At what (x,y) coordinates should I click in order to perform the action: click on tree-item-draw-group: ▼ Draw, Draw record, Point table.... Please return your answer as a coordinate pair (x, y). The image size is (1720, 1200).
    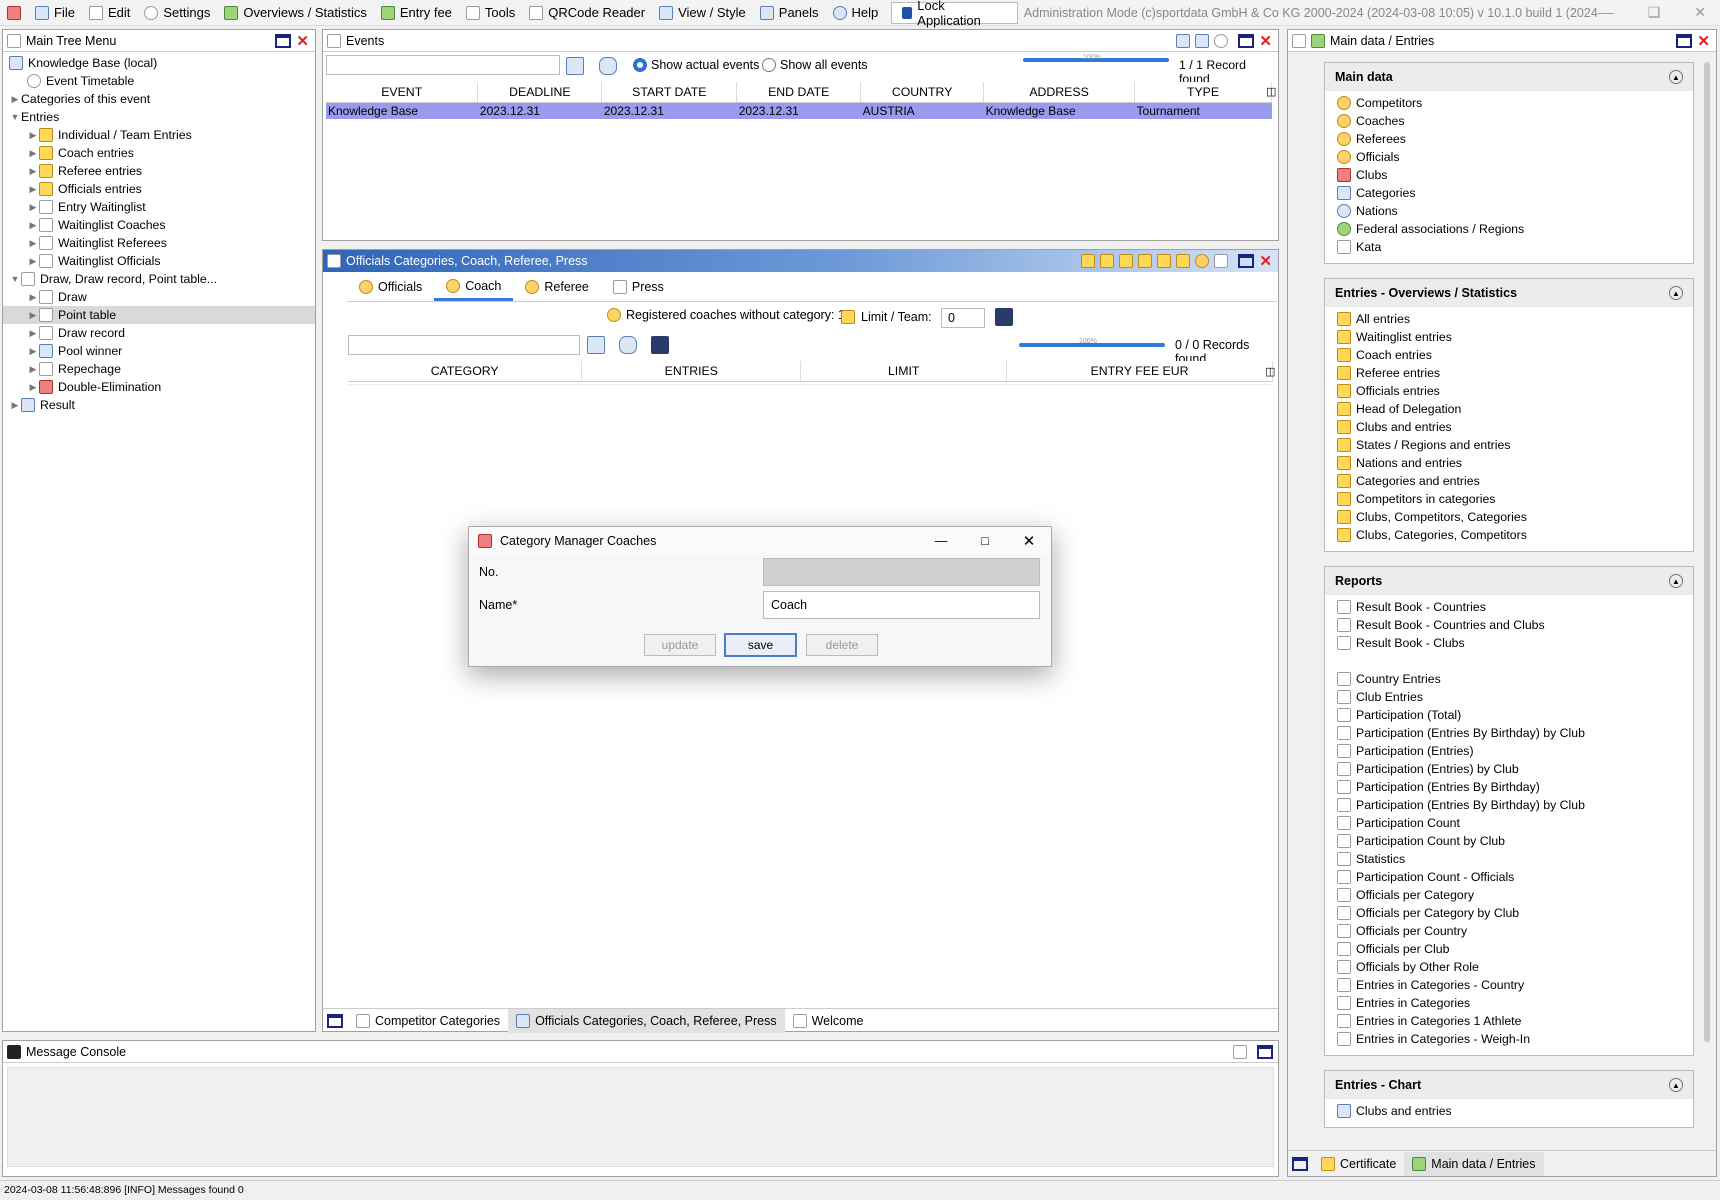
    Looking at the image, I should click on (159, 279).